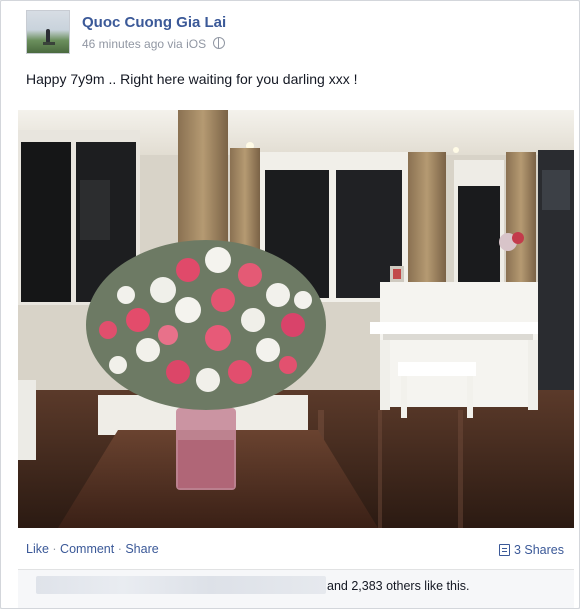 Image resolution: width=580 pixels, height=609 pixels. Describe the element at coordinates (48, 36) in the screenshot. I see `avatar-figure` at that location.